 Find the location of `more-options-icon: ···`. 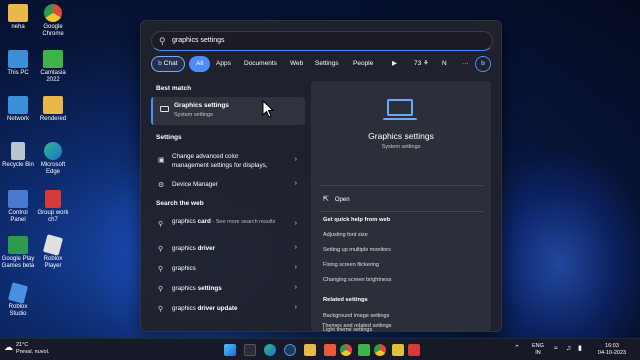

more-options-icon: ··· is located at coordinates (465, 64).